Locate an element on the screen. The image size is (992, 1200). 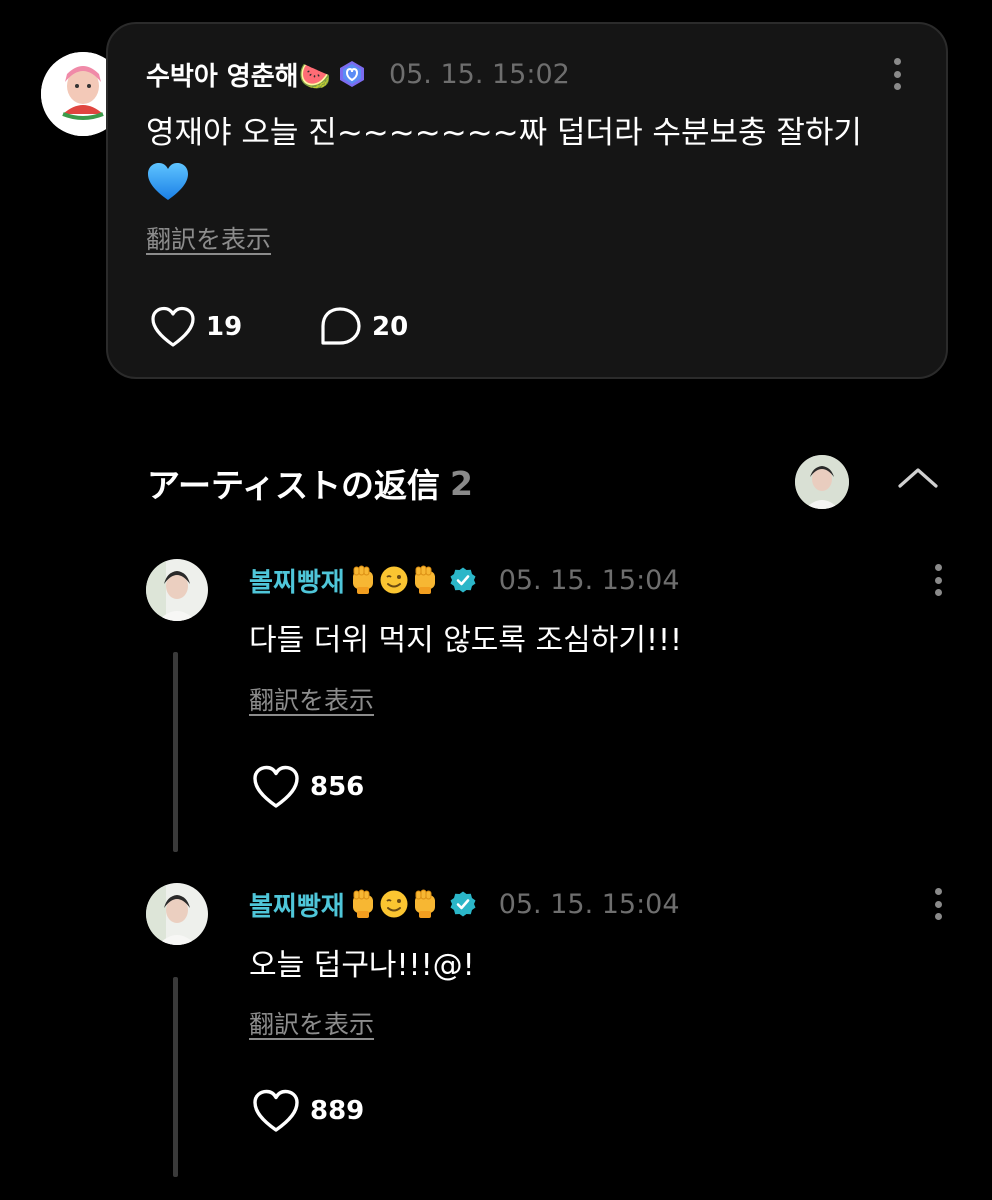
post-body: 영재야 오늘 진~~~~~~~짜 덥더라 수분보충 잘하기 is located at coordinates (526, 155).